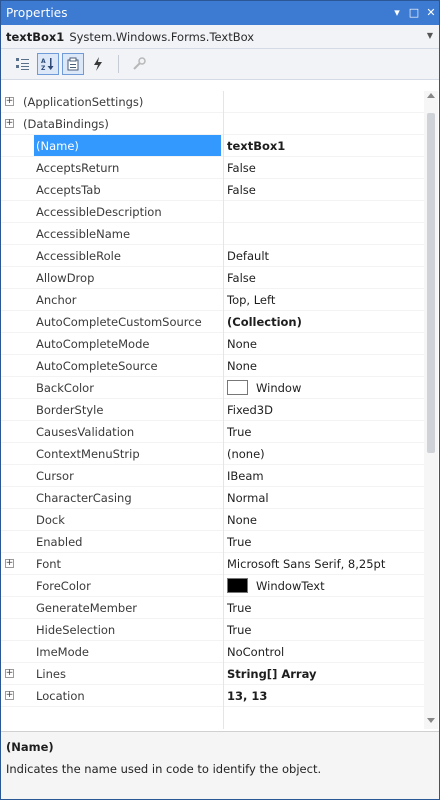 This screenshot has width=440, height=800. I want to click on property-row: AcceptsTab False, so click(213, 190).